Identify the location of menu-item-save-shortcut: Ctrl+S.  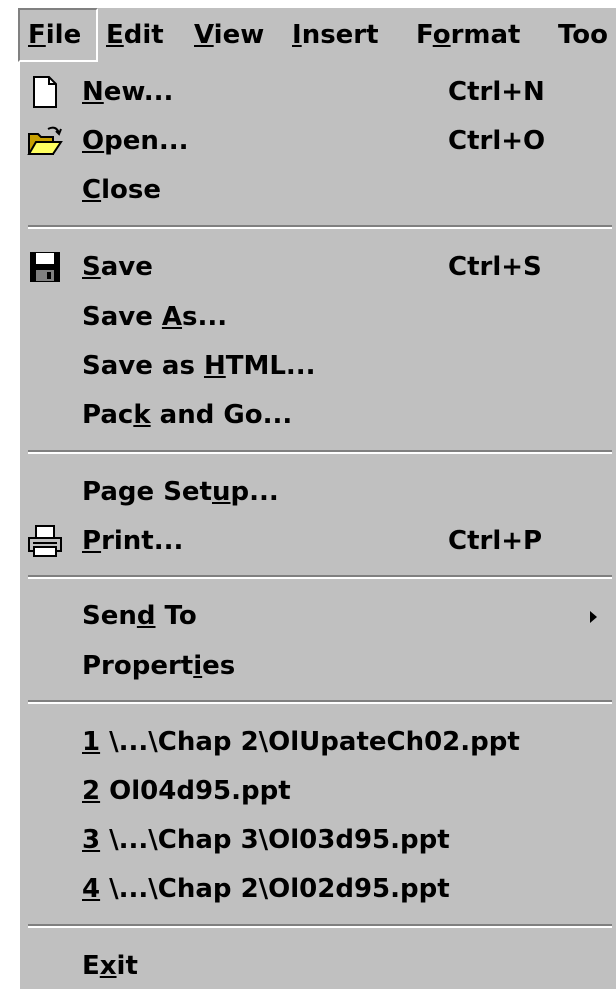
(495, 267).